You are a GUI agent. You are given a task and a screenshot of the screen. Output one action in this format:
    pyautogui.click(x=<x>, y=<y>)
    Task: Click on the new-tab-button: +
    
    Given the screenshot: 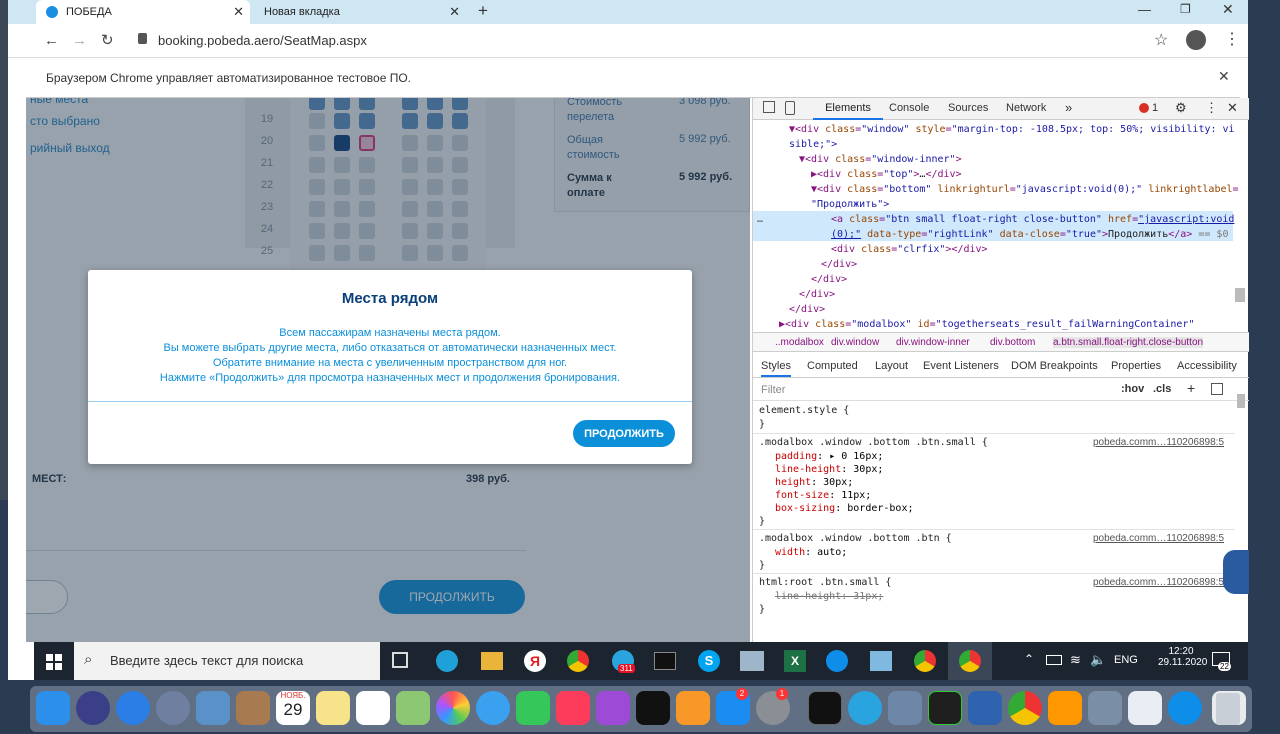 What is the action you would take?
    pyautogui.click(x=483, y=11)
    